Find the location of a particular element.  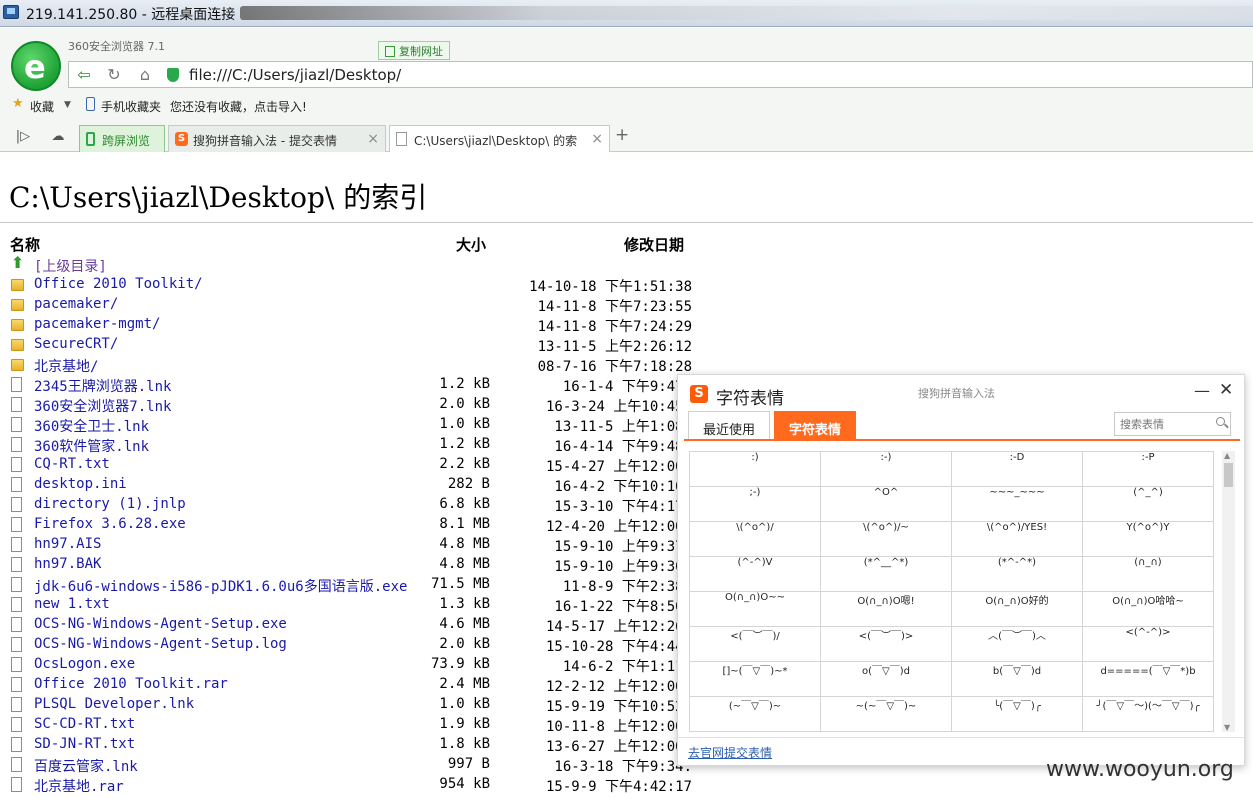

emoticon-cell: \(^o^)/~ is located at coordinates (886, 539).